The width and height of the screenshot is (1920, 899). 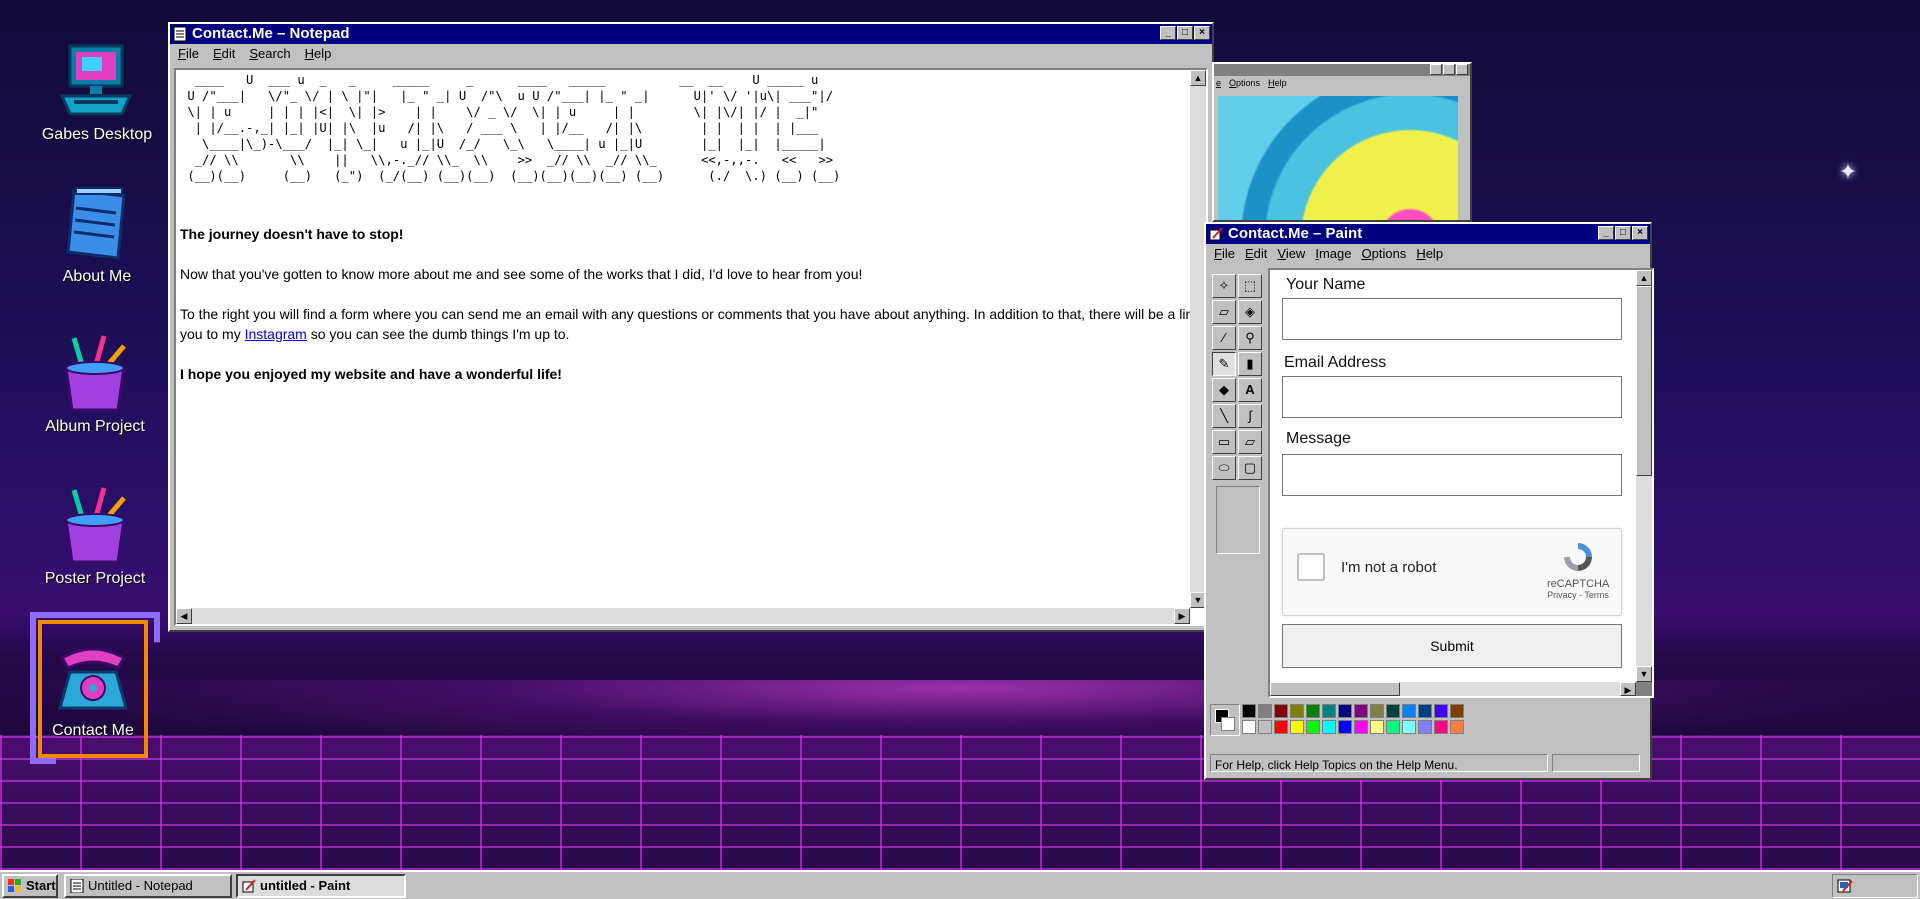 I want to click on pencil-icon: ✎, so click(x=1224, y=364).